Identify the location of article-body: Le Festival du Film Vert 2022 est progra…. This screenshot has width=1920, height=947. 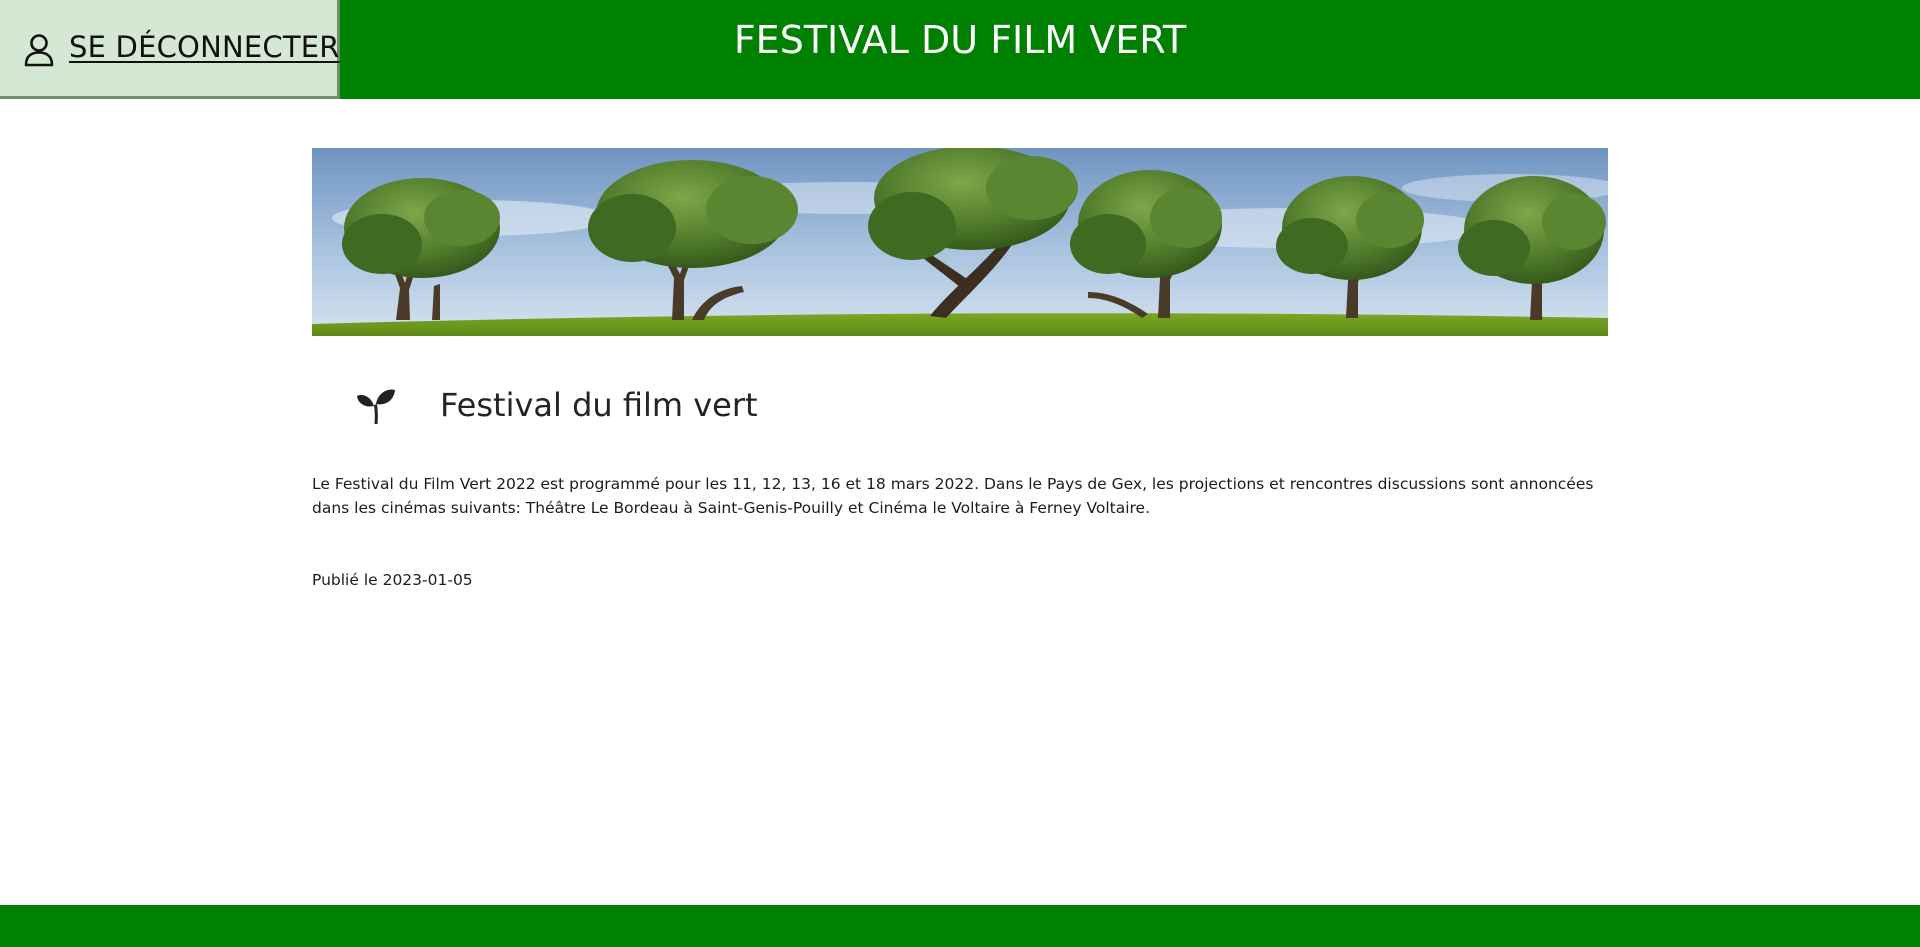
(953, 496).